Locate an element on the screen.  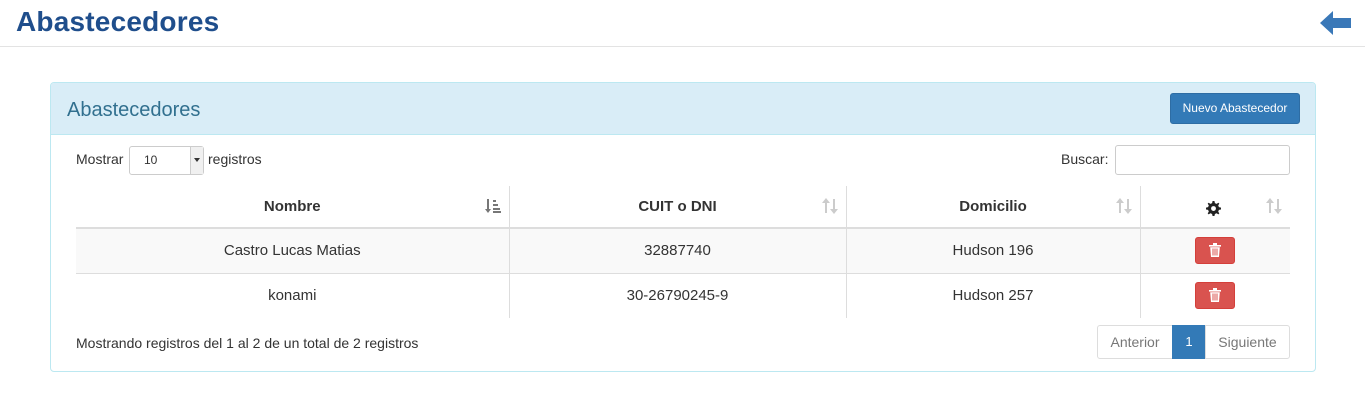
column-label: CUIT o DNI is located at coordinates (677, 206).